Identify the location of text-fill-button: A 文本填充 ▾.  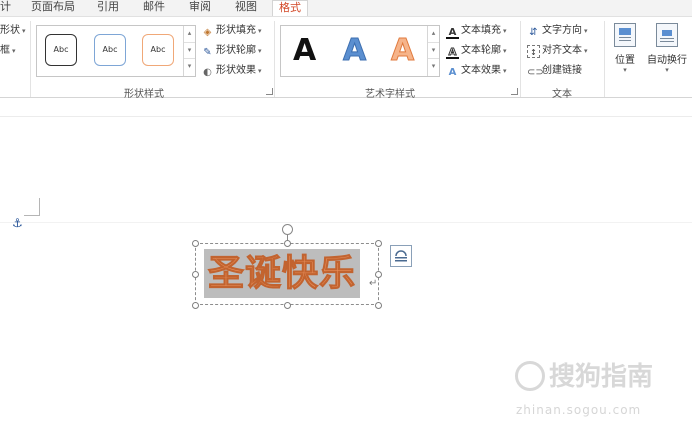
(476, 31).